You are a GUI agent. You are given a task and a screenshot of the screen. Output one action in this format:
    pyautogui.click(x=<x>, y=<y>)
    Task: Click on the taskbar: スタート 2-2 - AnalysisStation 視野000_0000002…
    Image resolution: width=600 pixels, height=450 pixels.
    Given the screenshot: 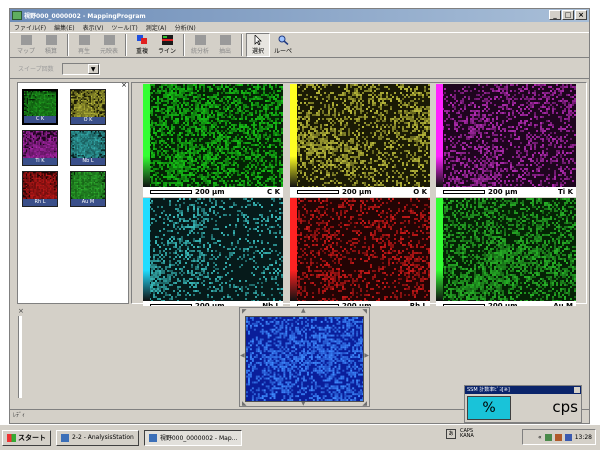 What is the action you would take?
    pyautogui.click(x=300, y=437)
    